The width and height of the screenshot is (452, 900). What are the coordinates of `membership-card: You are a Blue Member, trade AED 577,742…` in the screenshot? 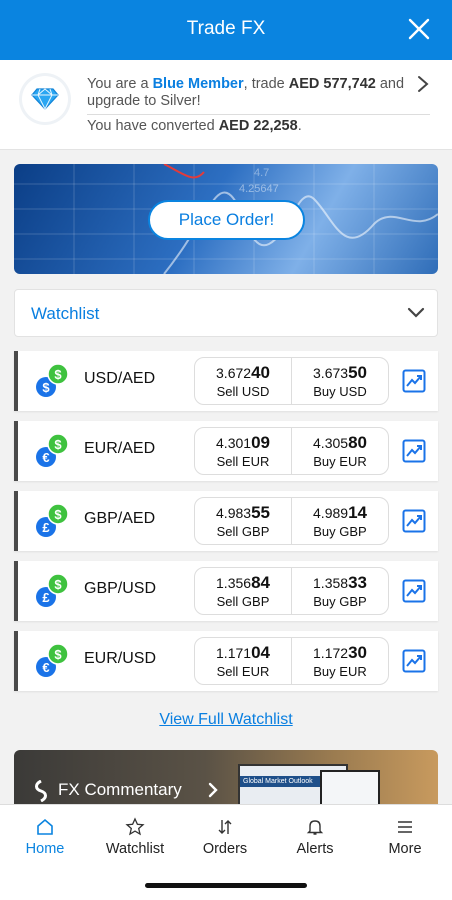 It's located at (226, 105).